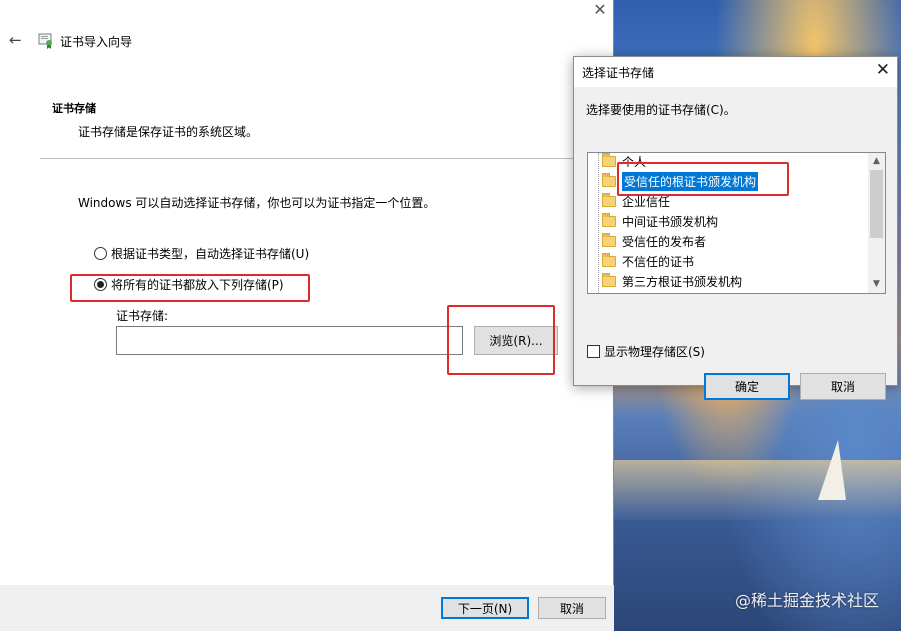 The height and width of the screenshot is (631, 901). What do you see at coordinates (670, 221) in the screenshot?
I see `tree-item-label: 中间证书颁发机构` at bounding box center [670, 221].